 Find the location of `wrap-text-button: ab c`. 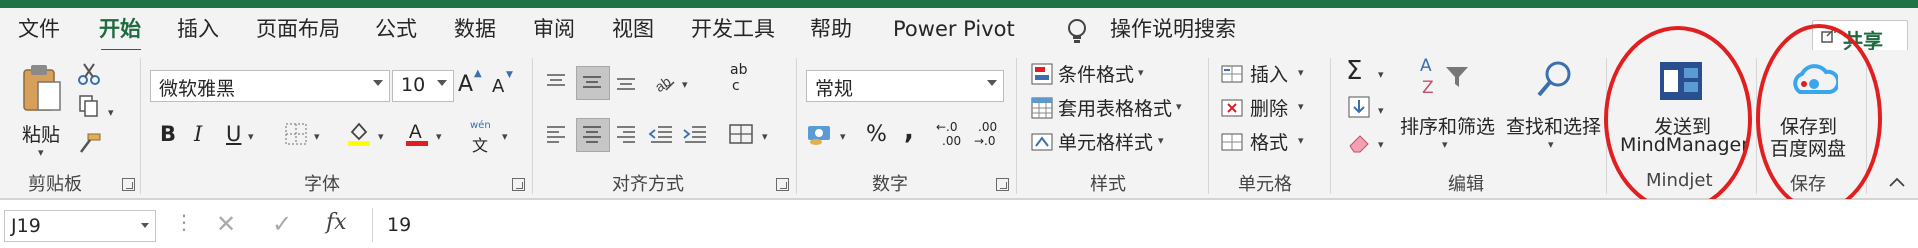

wrap-text-button: ab c is located at coordinates (743, 79).